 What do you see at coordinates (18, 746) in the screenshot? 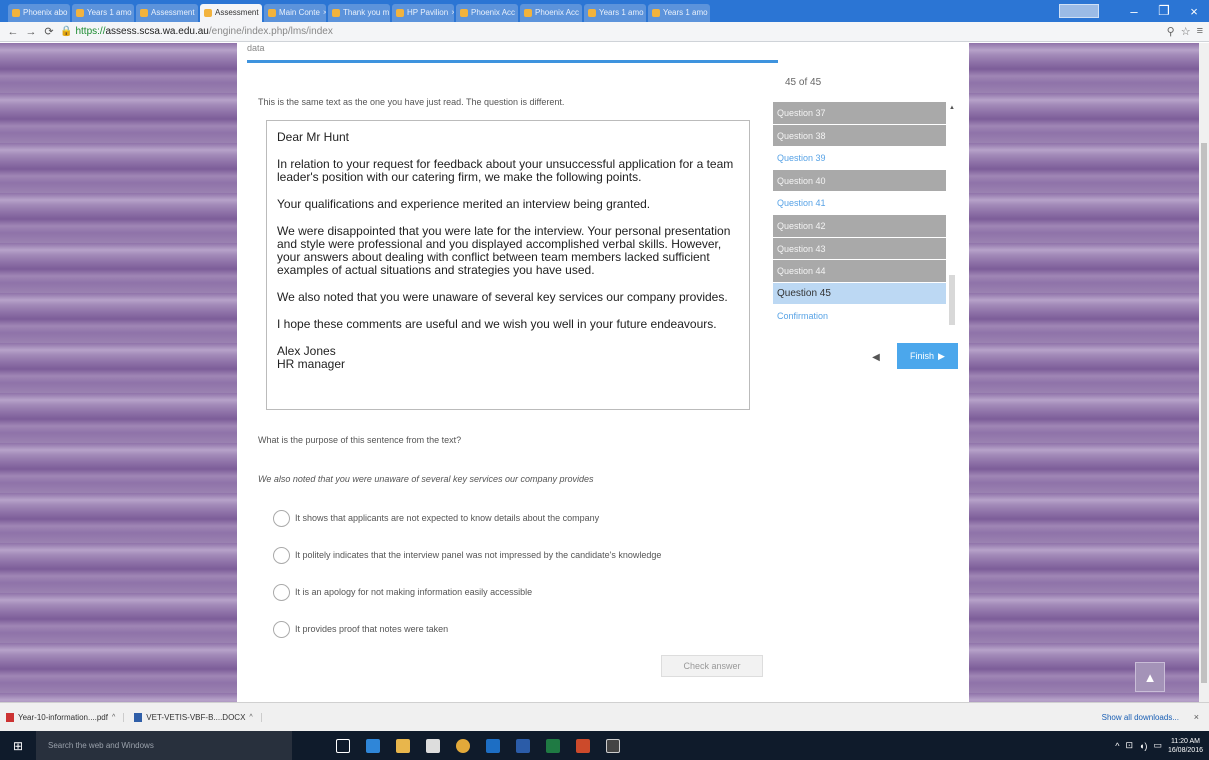
I see `windows-start-icon: ⊞` at bounding box center [18, 746].